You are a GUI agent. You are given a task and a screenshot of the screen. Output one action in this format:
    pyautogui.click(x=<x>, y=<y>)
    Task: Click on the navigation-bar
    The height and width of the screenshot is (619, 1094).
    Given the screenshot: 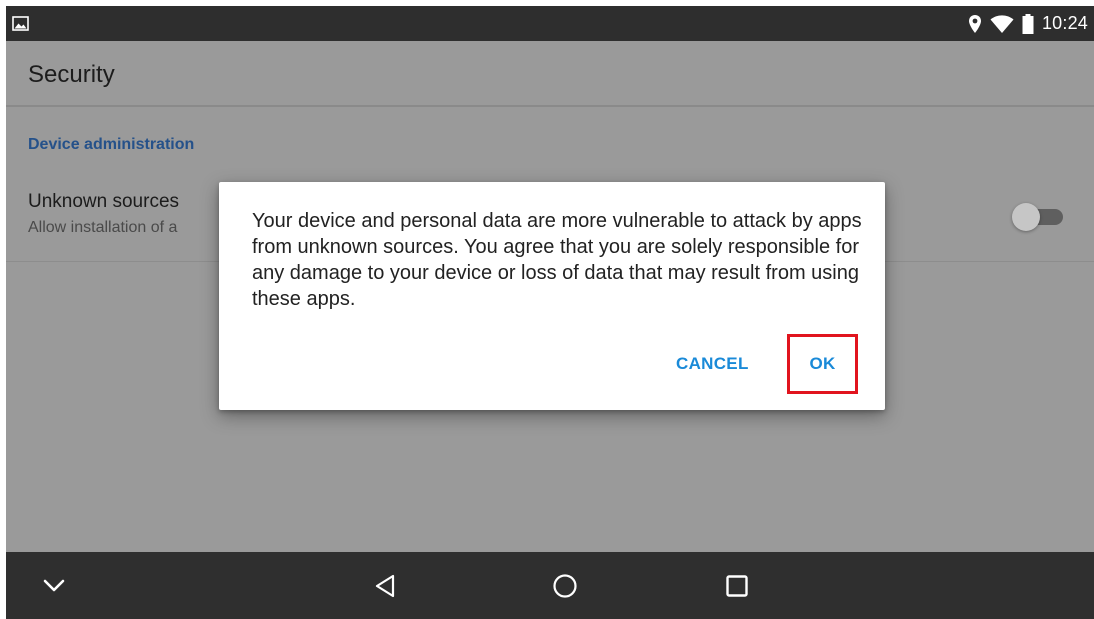 What is the action you would take?
    pyautogui.click(x=550, y=585)
    